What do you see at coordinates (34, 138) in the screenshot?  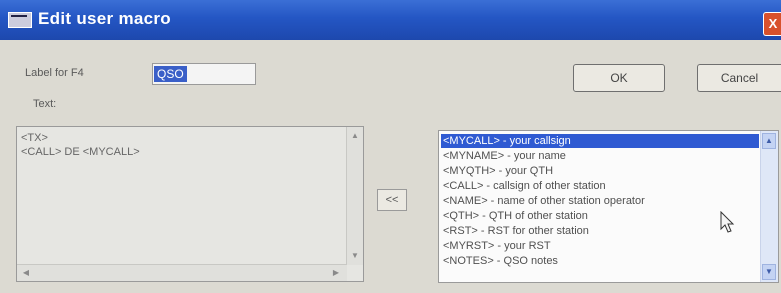 I see `text-line: <TX>` at bounding box center [34, 138].